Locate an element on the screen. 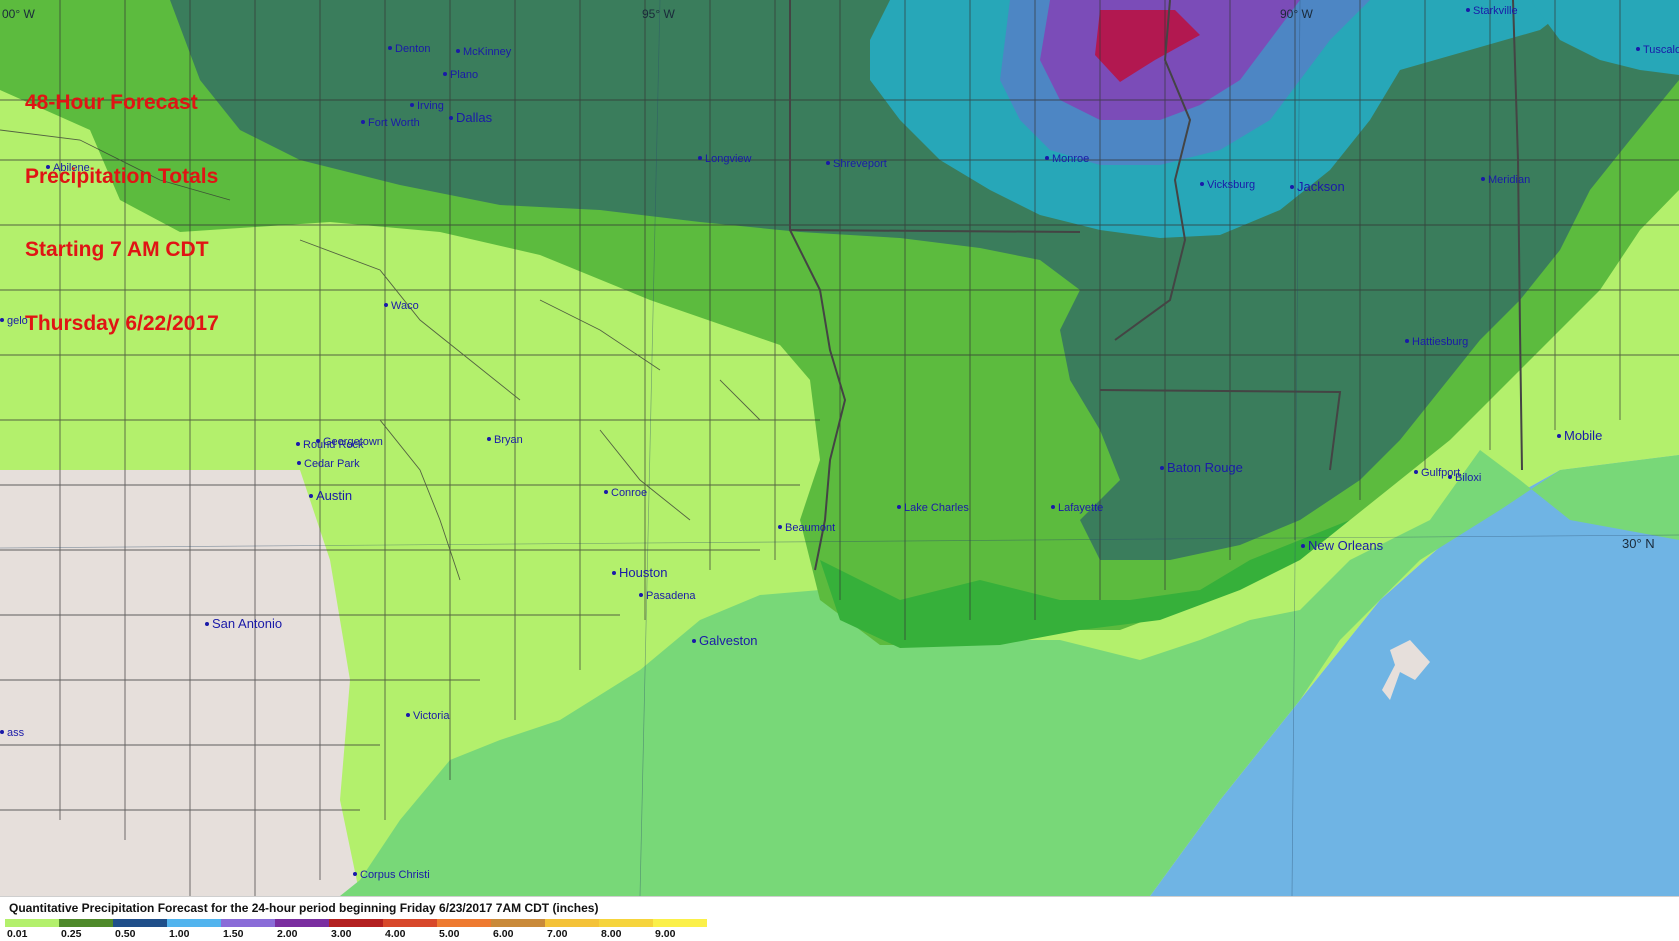 The height and width of the screenshot is (941, 1679). city-marker: New Orleans is located at coordinates (1342, 545).